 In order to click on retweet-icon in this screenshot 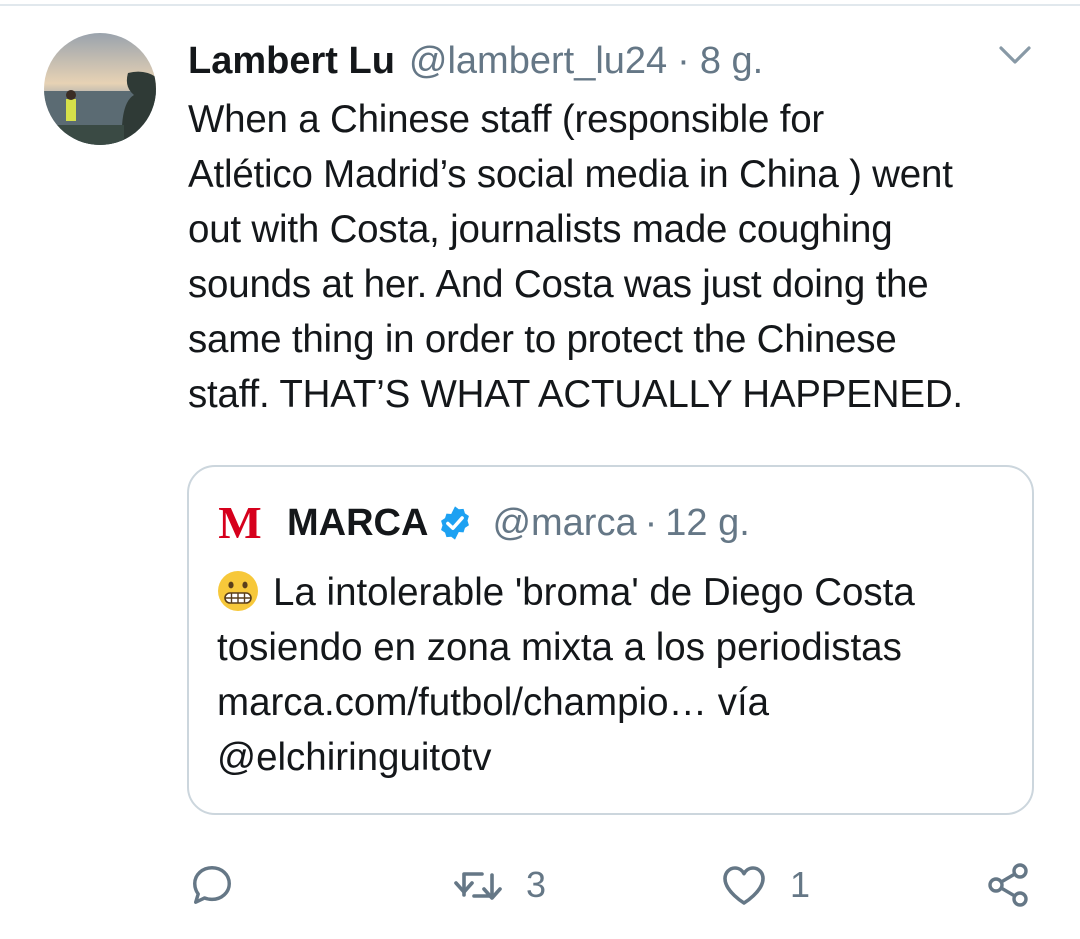, I will do `click(478, 886)`.